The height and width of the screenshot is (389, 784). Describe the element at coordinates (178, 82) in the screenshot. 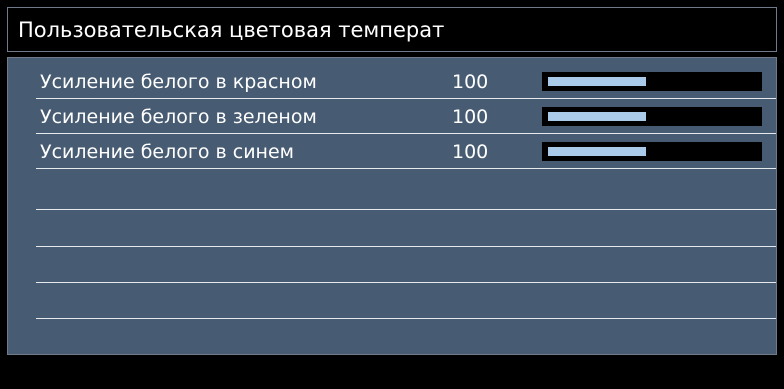

I see `red-gain-label: Усиление белого в красном` at that location.